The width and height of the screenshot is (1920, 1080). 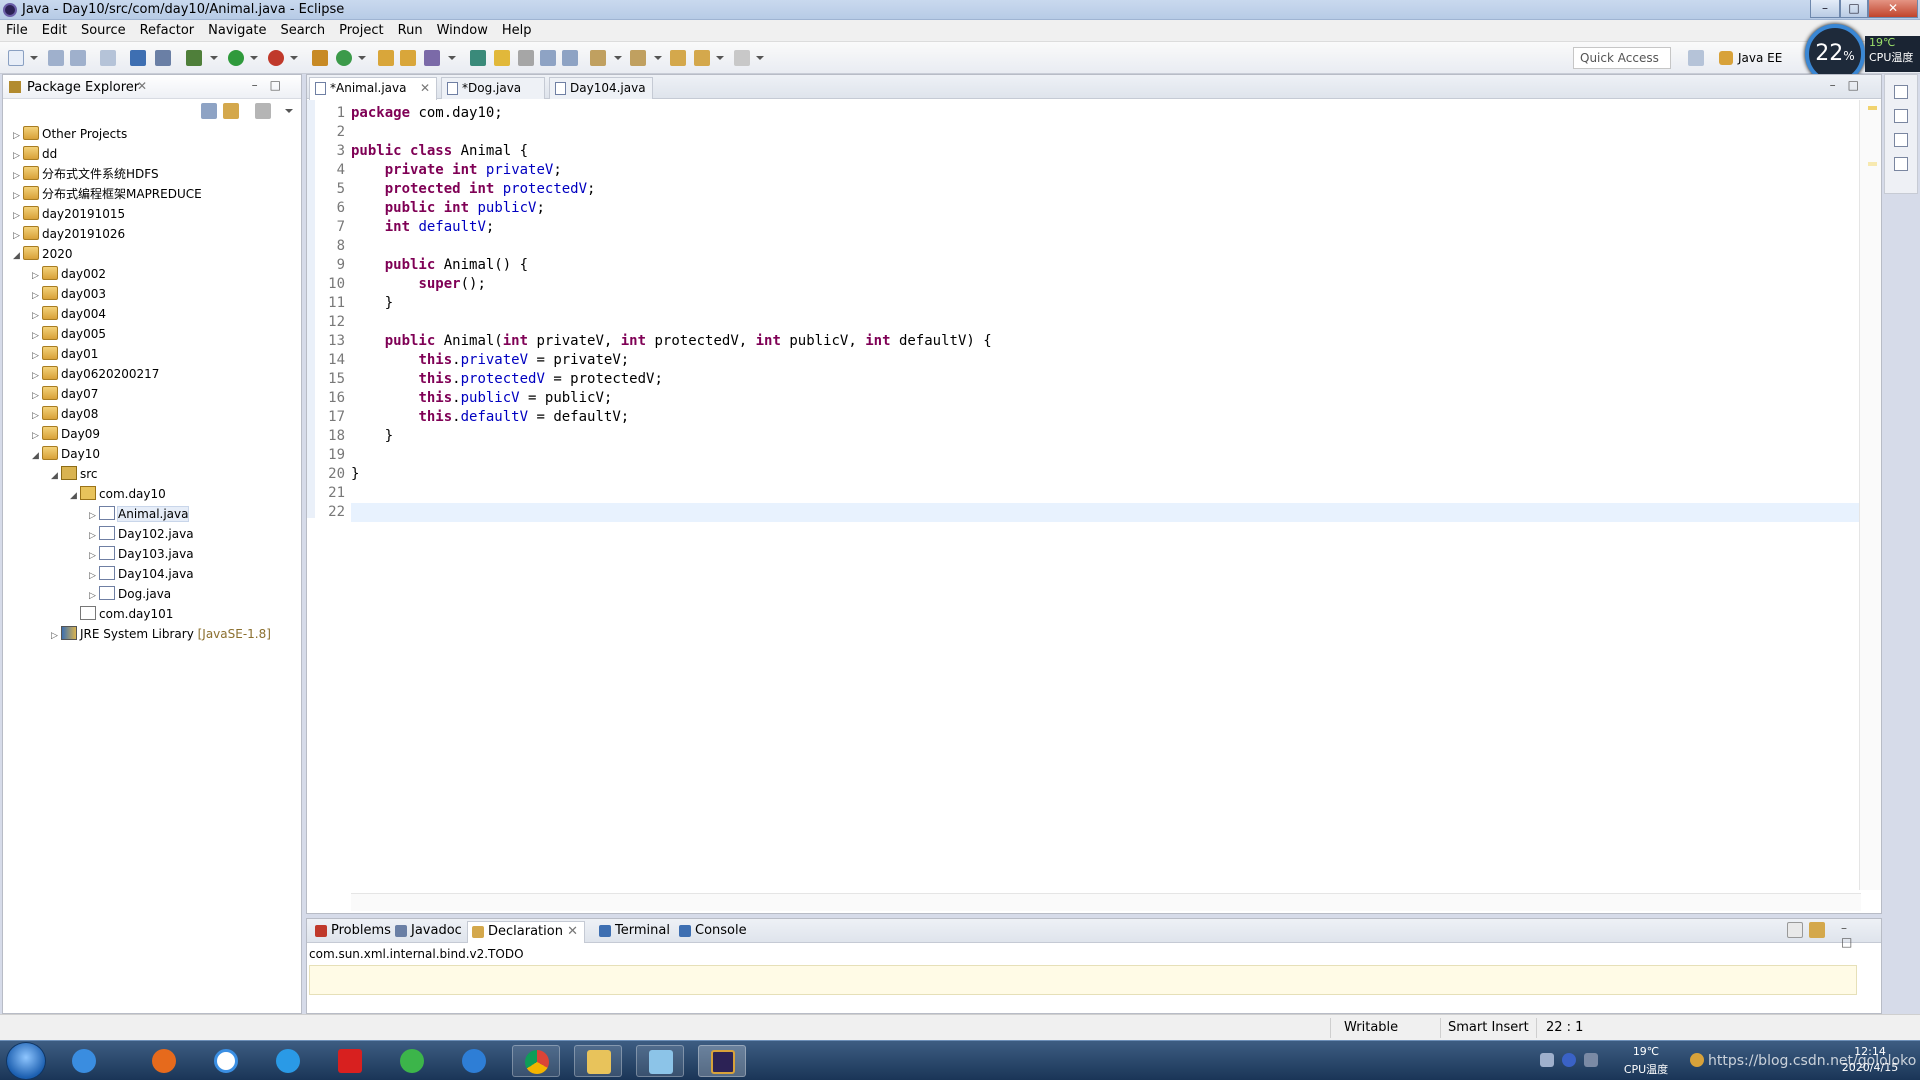 What do you see at coordinates (361, 30) in the screenshot?
I see `menu-project: Project` at bounding box center [361, 30].